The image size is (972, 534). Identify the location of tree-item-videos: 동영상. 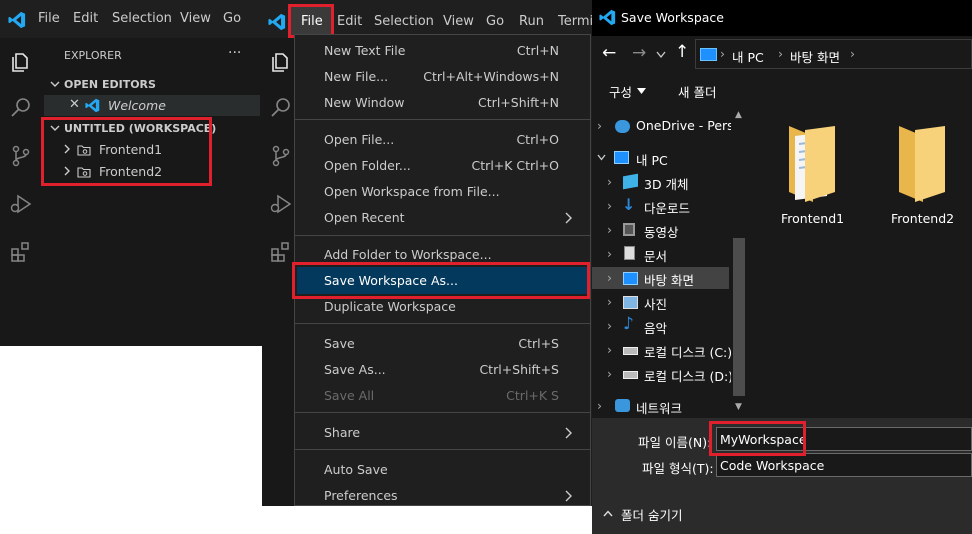
(661, 231).